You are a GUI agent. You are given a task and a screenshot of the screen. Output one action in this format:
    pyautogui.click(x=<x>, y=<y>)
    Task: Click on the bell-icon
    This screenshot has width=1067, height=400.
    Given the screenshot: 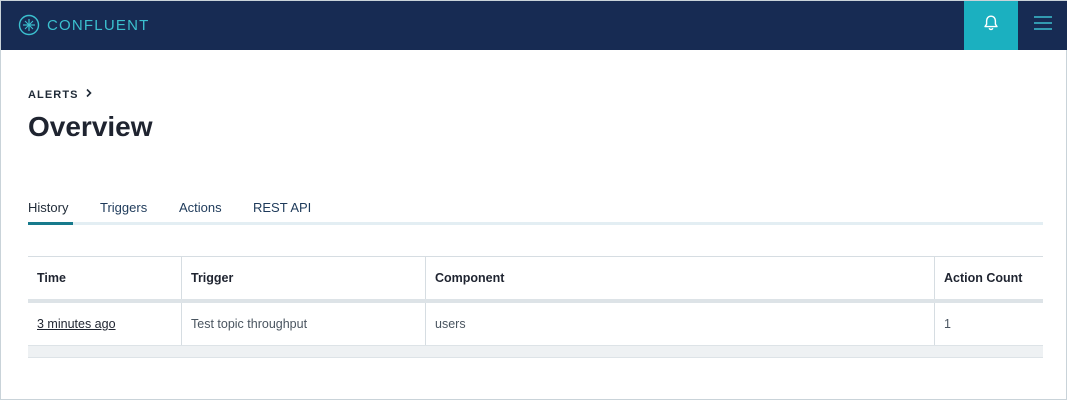 What is the action you would take?
    pyautogui.click(x=991, y=25)
    